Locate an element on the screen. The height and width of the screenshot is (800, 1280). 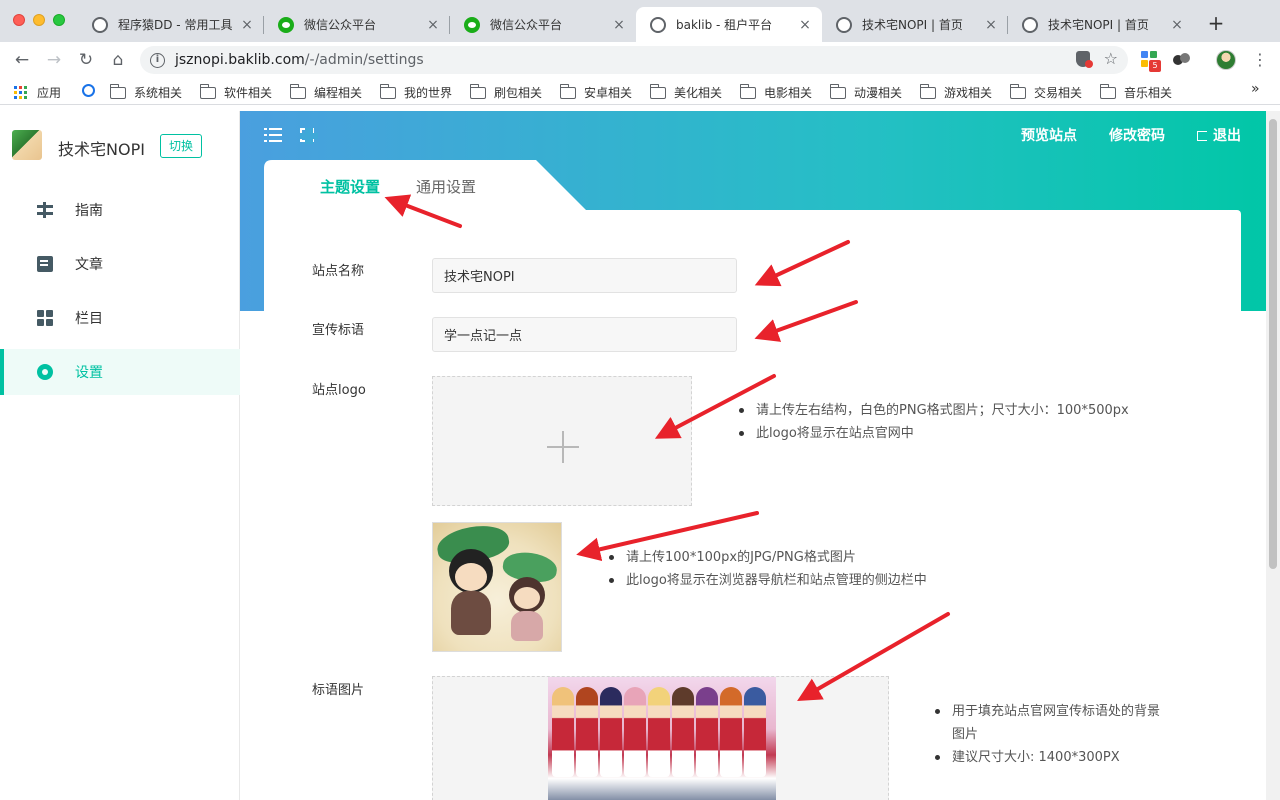
sidebar-item-label: 指南 is located at coordinates (89, 211).